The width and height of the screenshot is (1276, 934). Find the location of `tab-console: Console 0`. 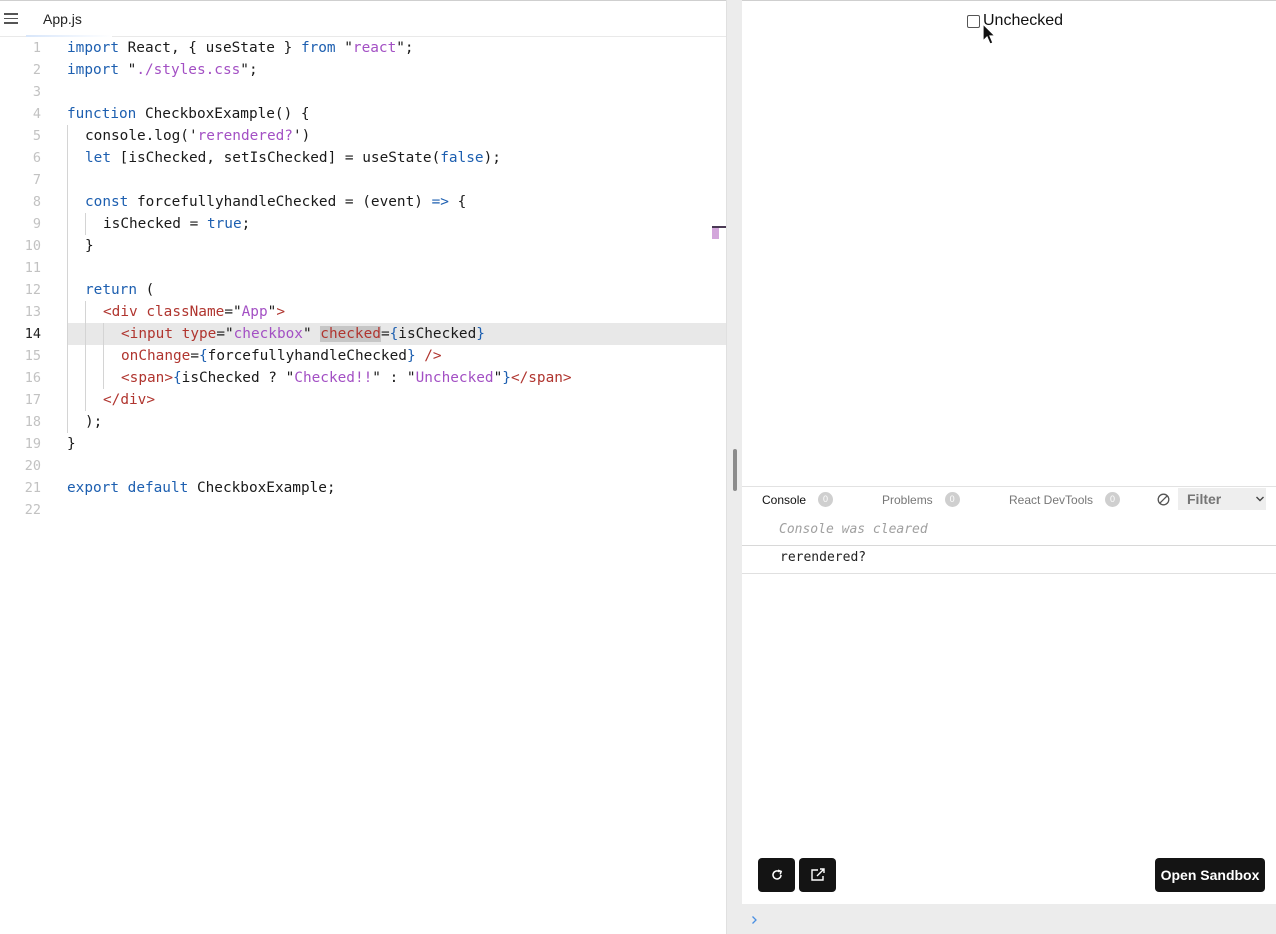

tab-console: Console 0 is located at coordinates (798, 499).